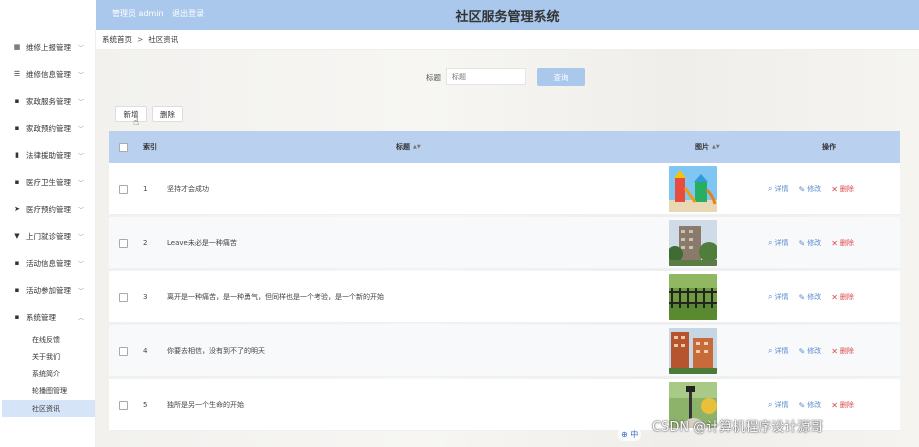 Image resolution: width=919 pixels, height=447 pixels. What do you see at coordinates (131, 114) in the screenshot?
I see `add-button: 新增` at bounding box center [131, 114].